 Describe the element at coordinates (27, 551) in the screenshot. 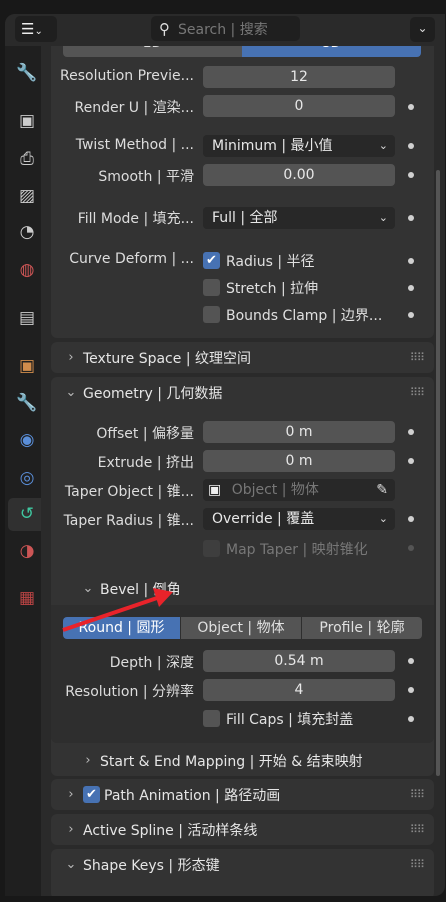

I see `material-icon: ◑` at that location.